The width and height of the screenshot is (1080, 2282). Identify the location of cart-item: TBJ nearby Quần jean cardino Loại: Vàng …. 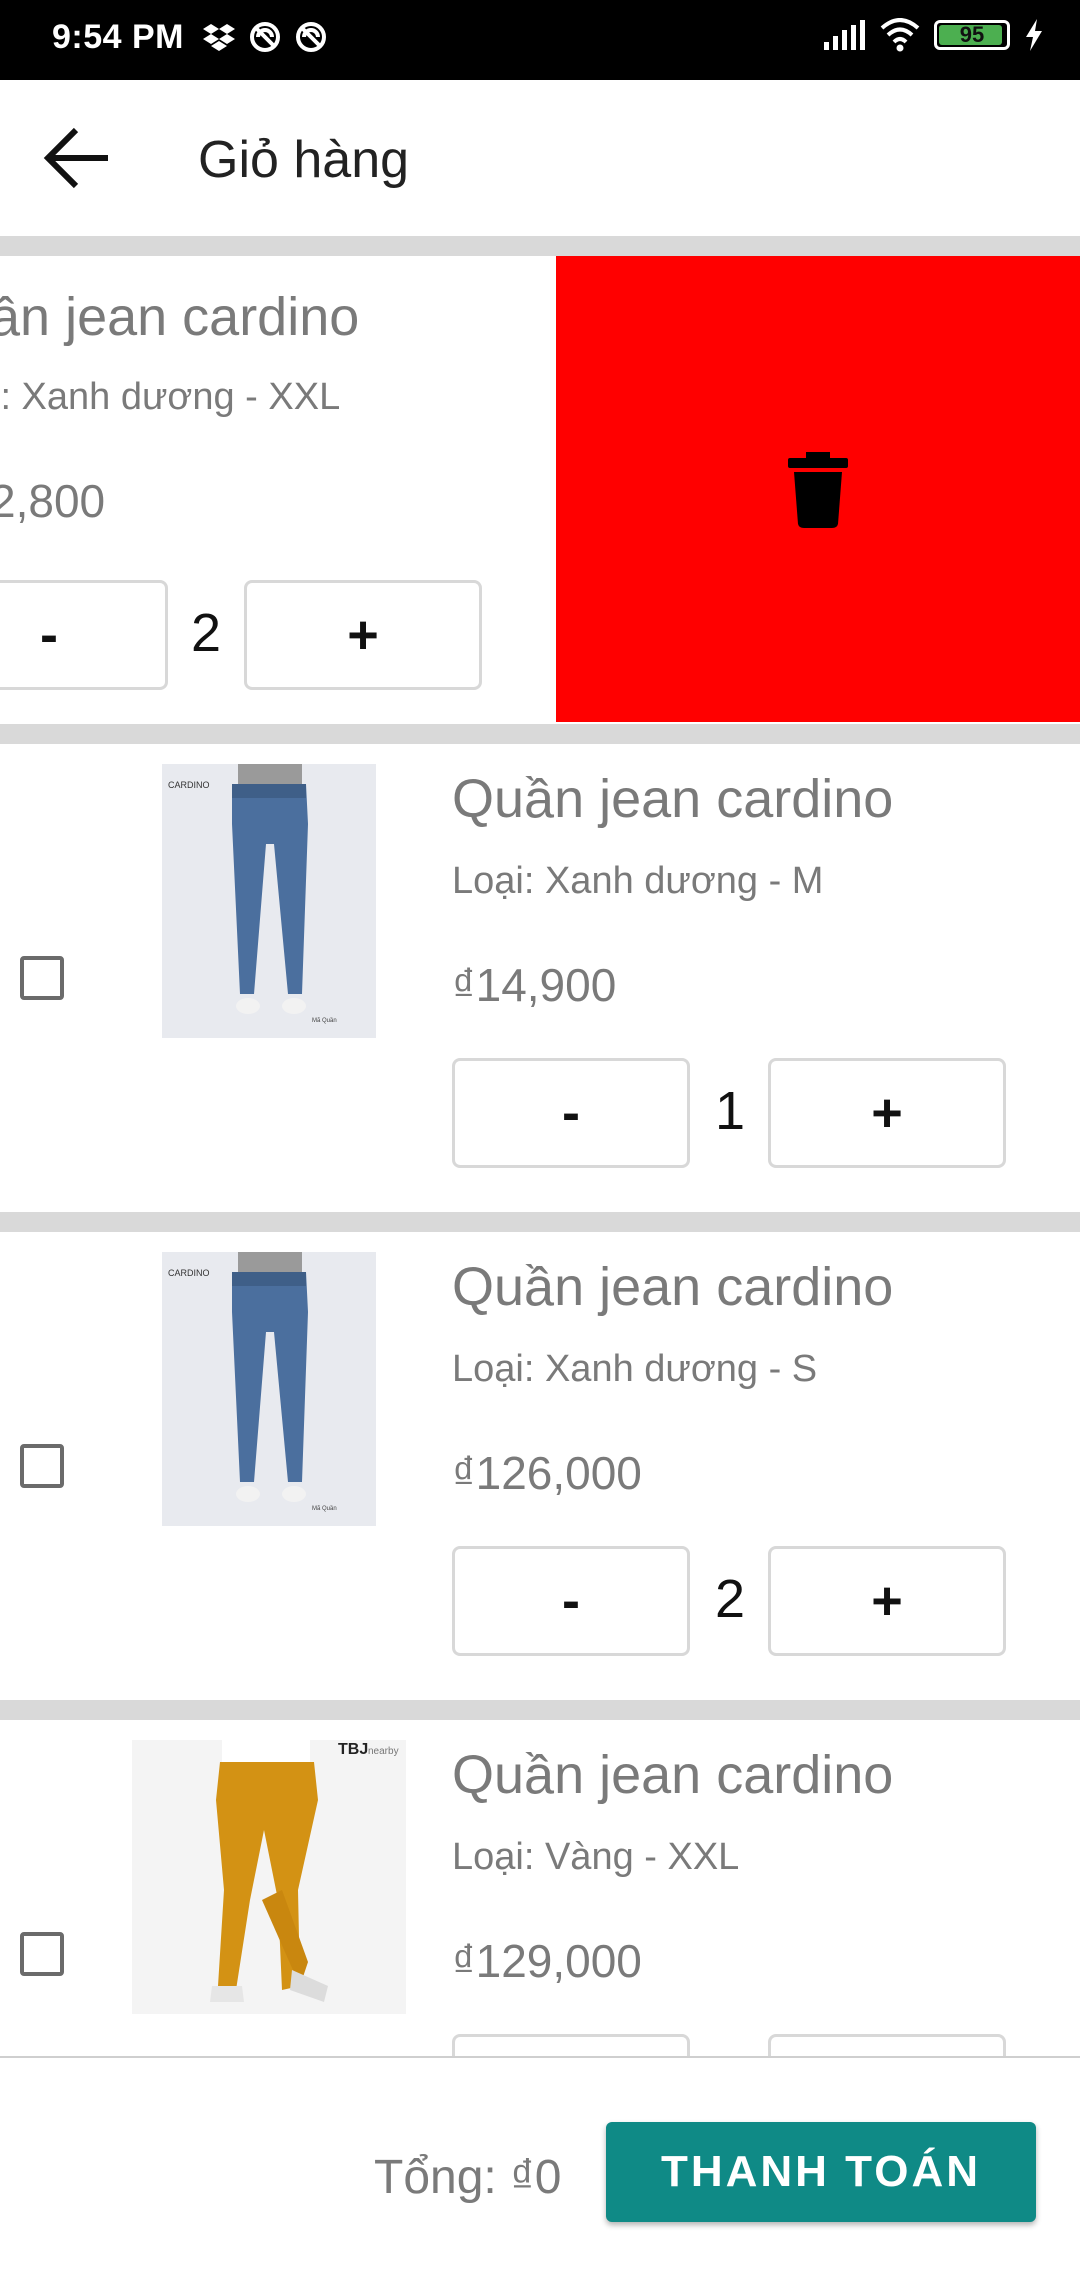
(540, 1888).